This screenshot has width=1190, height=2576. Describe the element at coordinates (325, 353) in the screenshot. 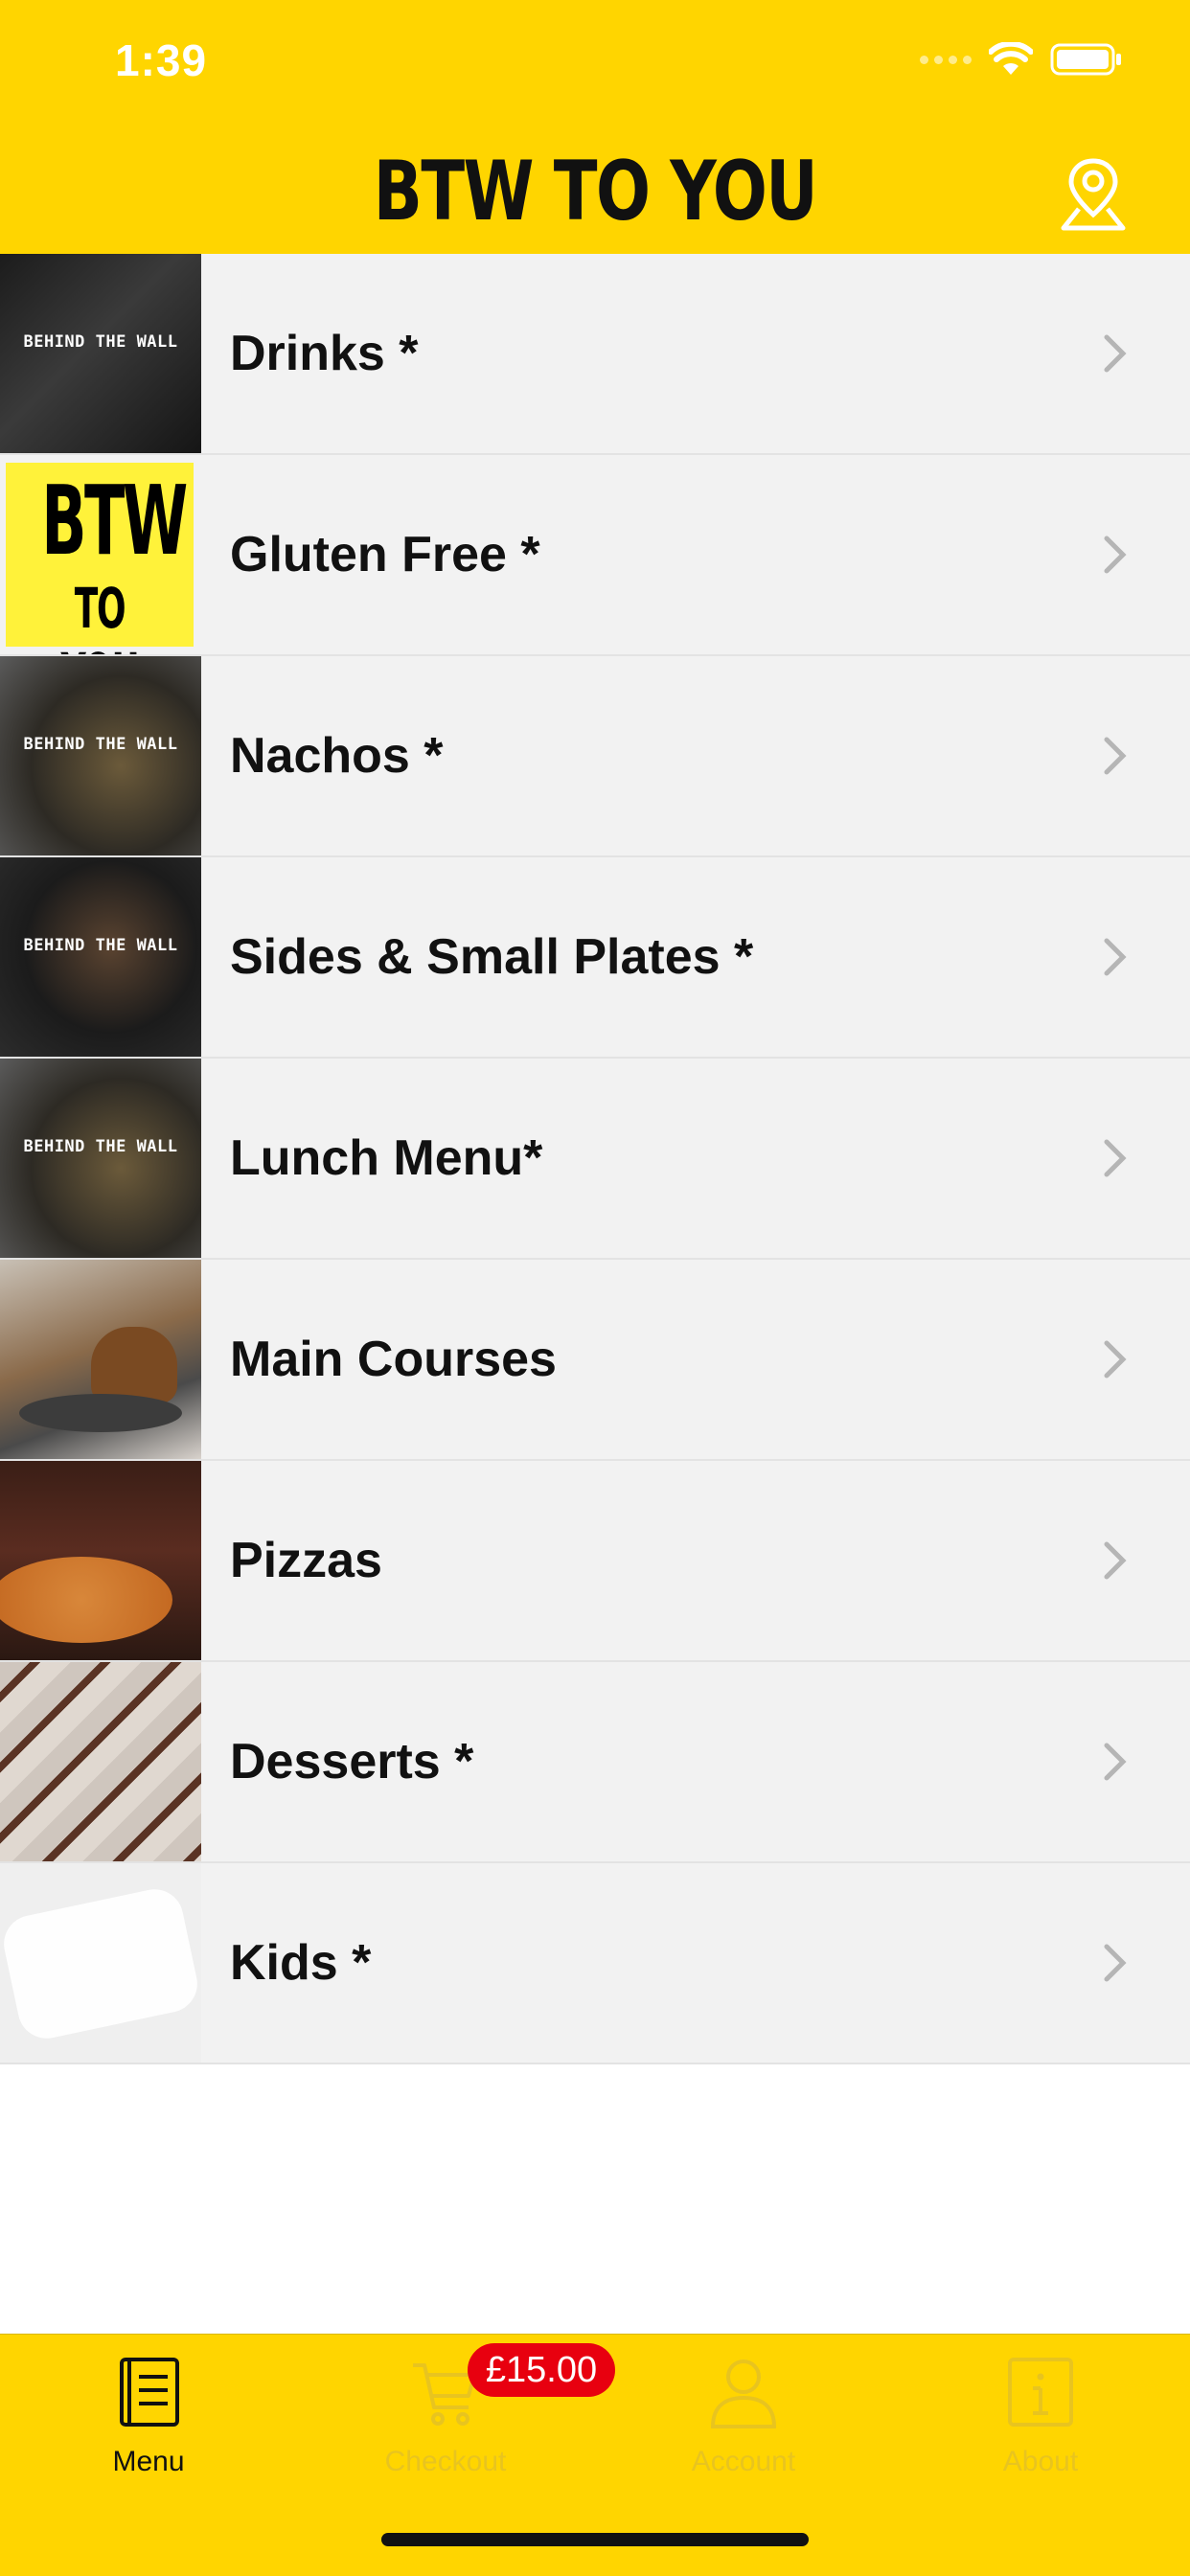

I see `menu-item-label: Drinks *` at that location.